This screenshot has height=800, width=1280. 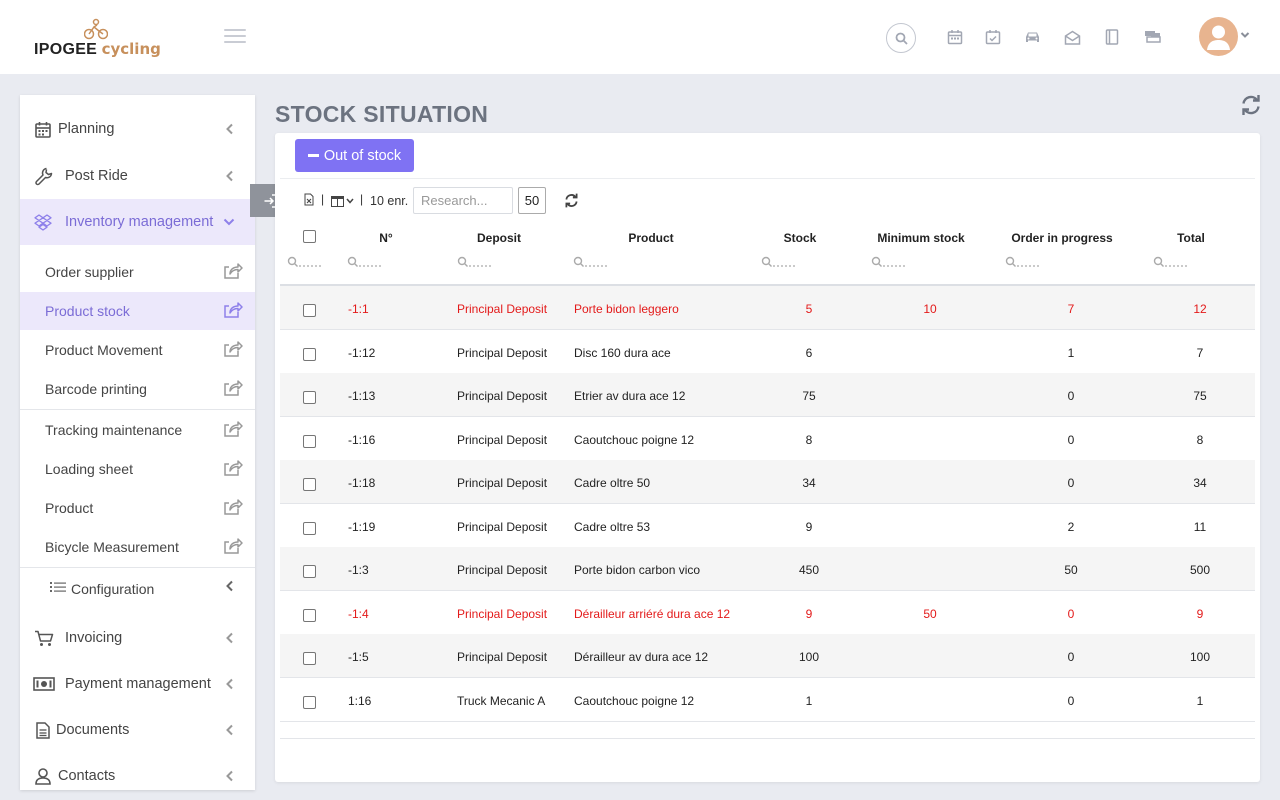 What do you see at coordinates (1061, 238) in the screenshot?
I see `column-header-order-in-progress: Order in progress` at bounding box center [1061, 238].